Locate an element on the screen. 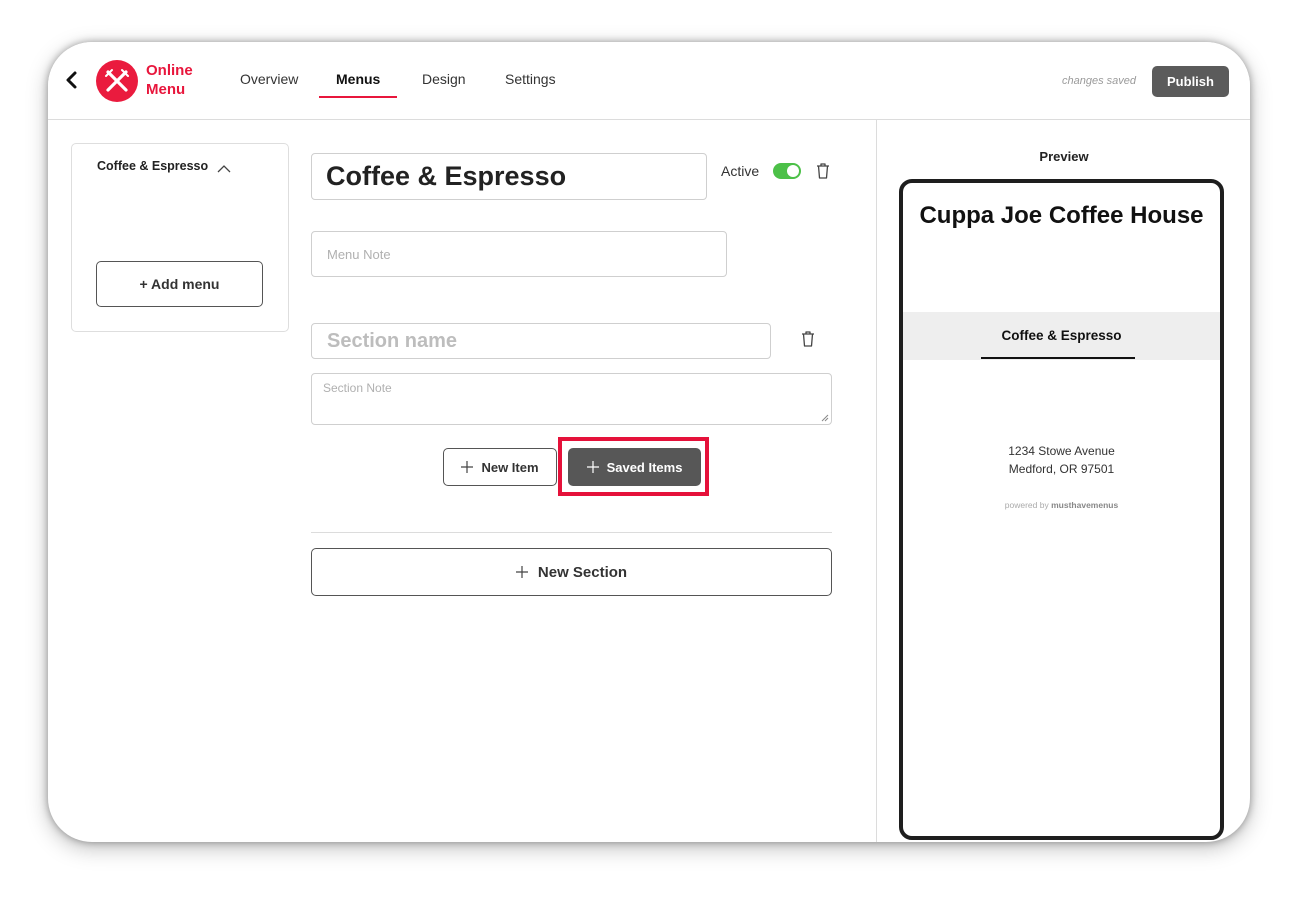 The image size is (1300, 900). new-item-button: New Item is located at coordinates (500, 467).